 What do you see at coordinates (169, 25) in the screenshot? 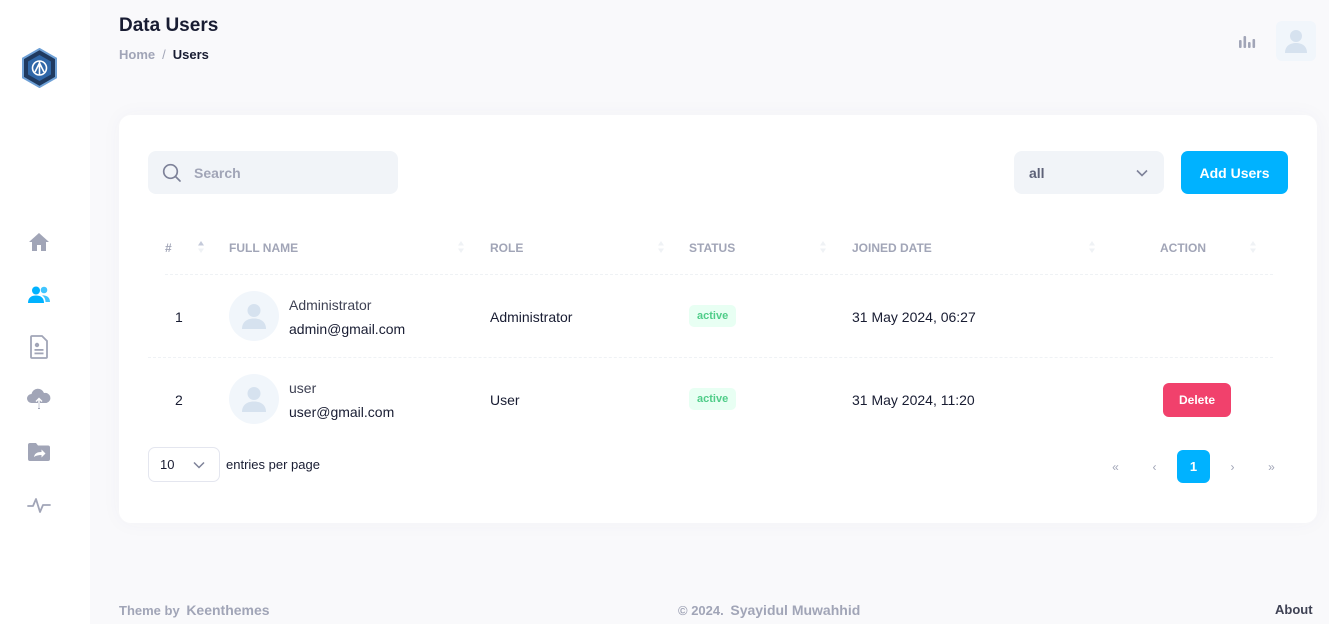
I see `page-title: Data Users` at bounding box center [169, 25].